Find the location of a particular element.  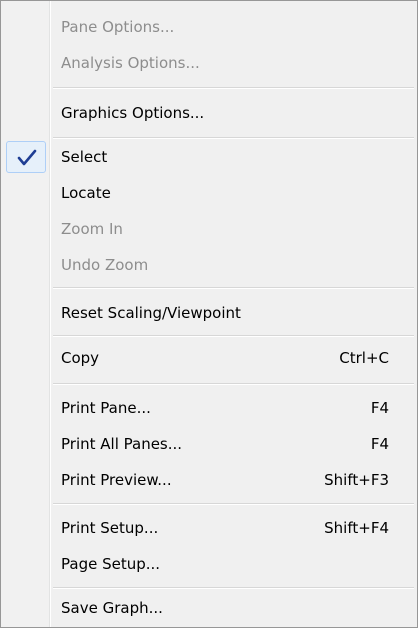

menu-item-zoom-in: Zoom In is located at coordinates (208, 229).